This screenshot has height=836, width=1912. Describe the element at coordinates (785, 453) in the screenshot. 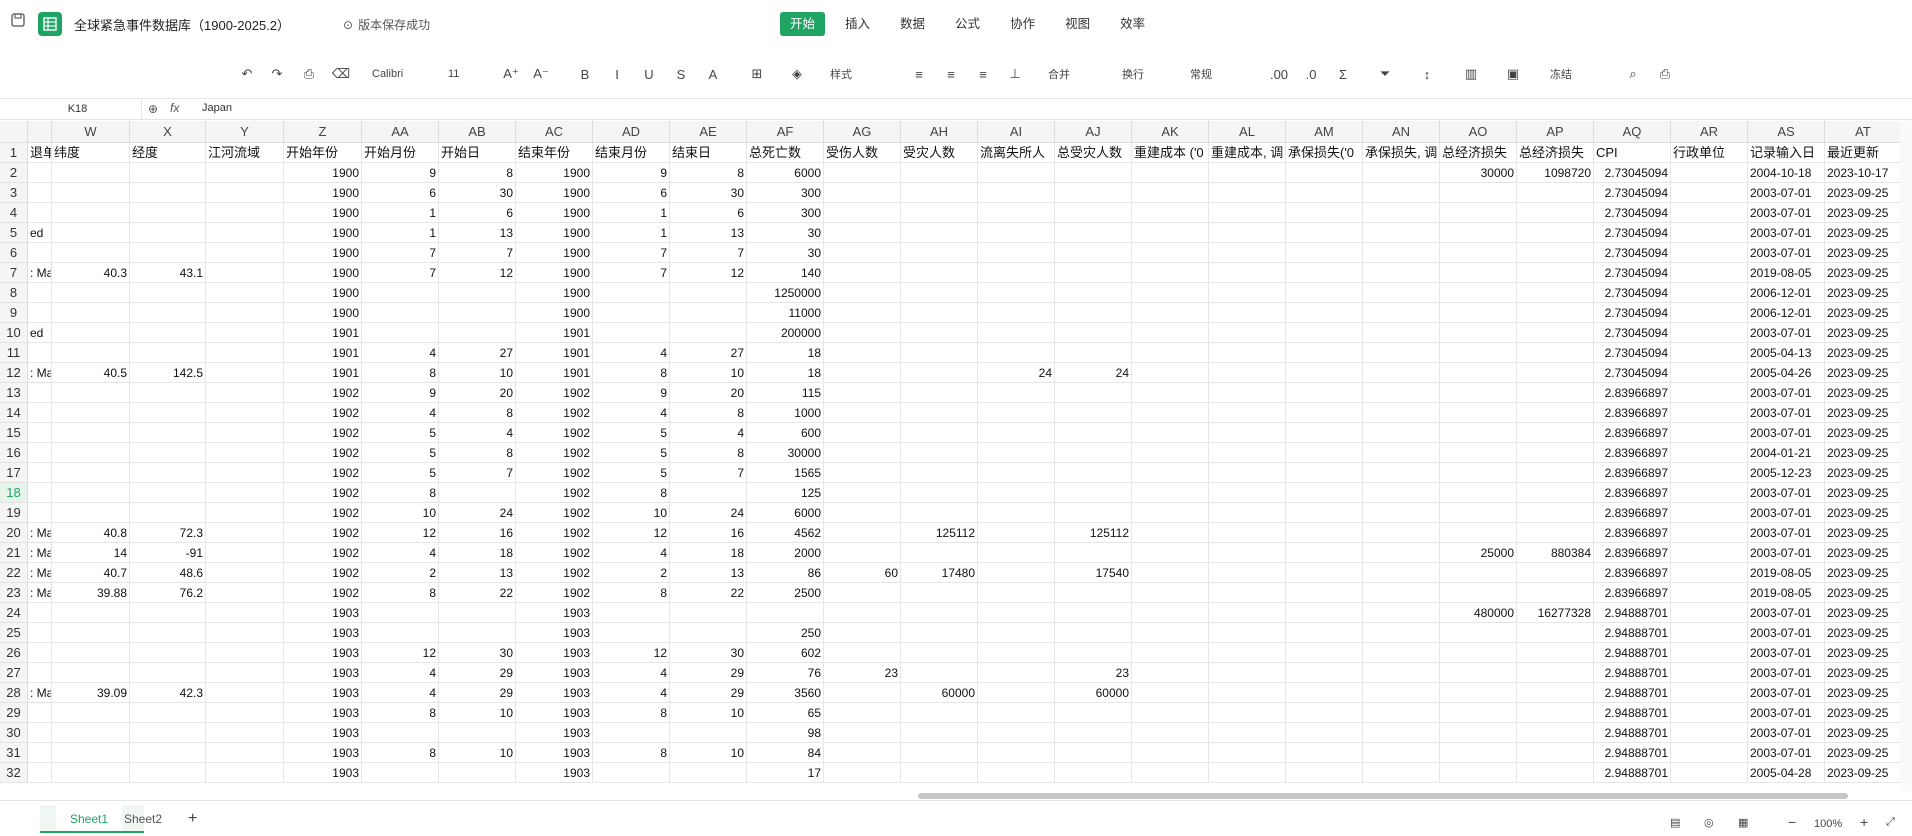

I see `table-cell: 30000` at that location.